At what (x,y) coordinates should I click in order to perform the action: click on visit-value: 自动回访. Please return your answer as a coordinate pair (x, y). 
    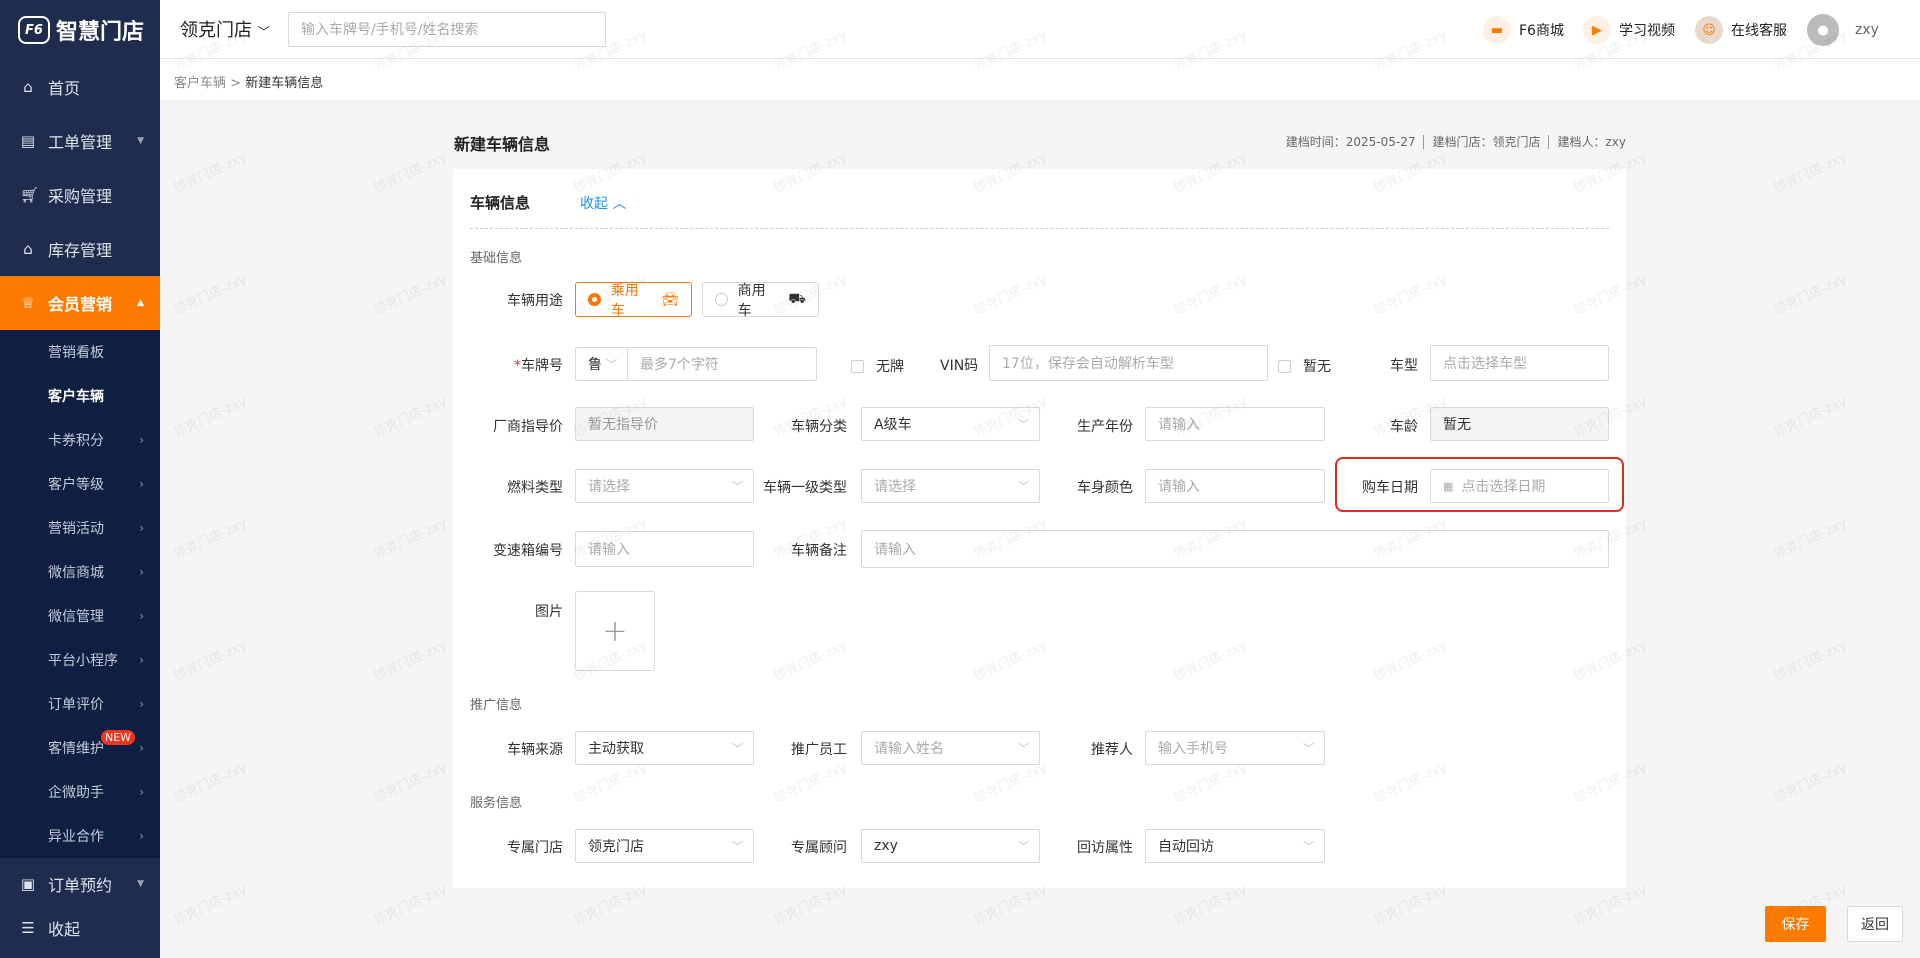
    Looking at the image, I should click on (1186, 847).